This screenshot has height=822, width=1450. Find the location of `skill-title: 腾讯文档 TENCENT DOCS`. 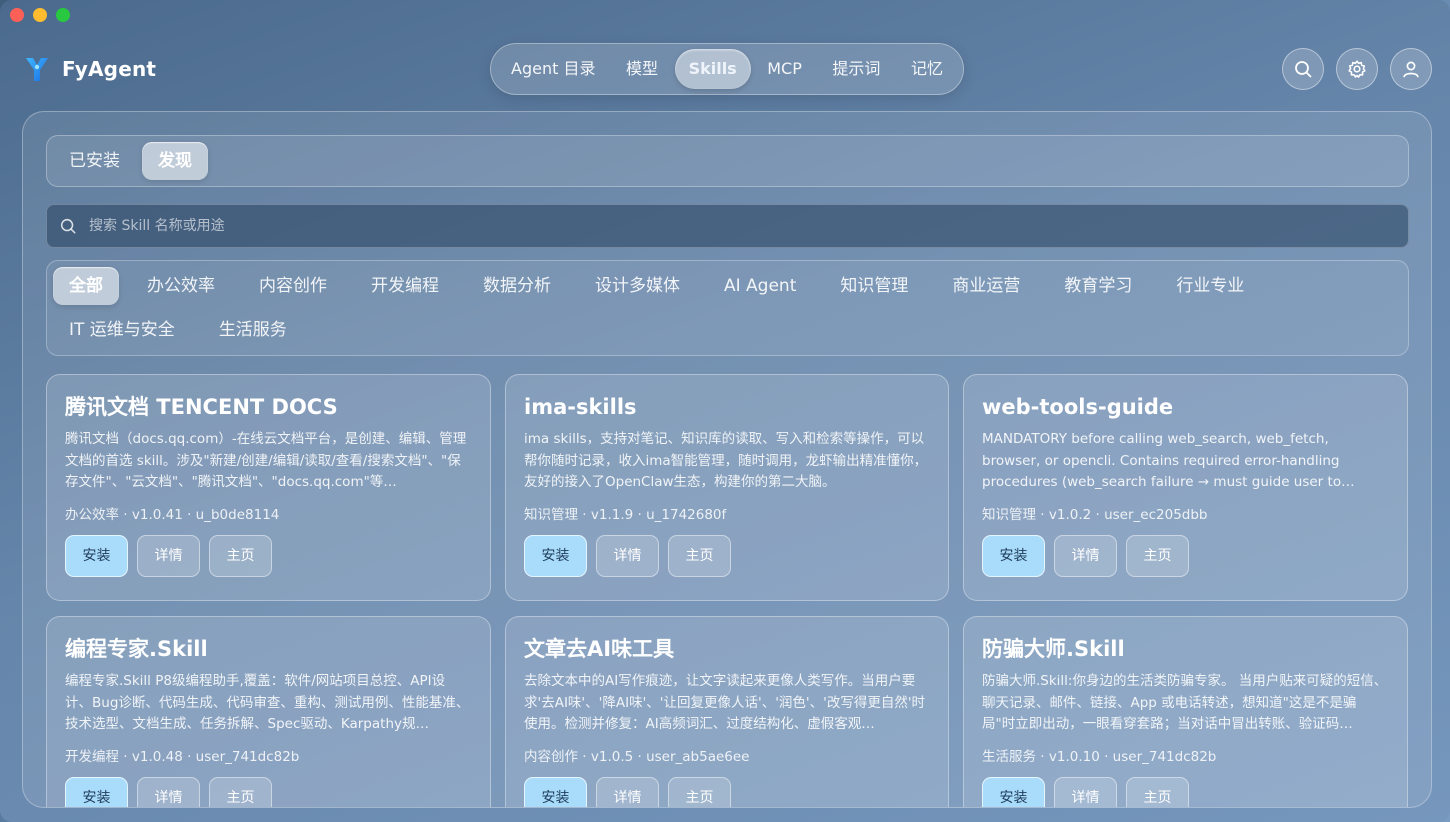

skill-title: 腾讯文档 TENCENT DOCS is located at coordinates (201, 407).